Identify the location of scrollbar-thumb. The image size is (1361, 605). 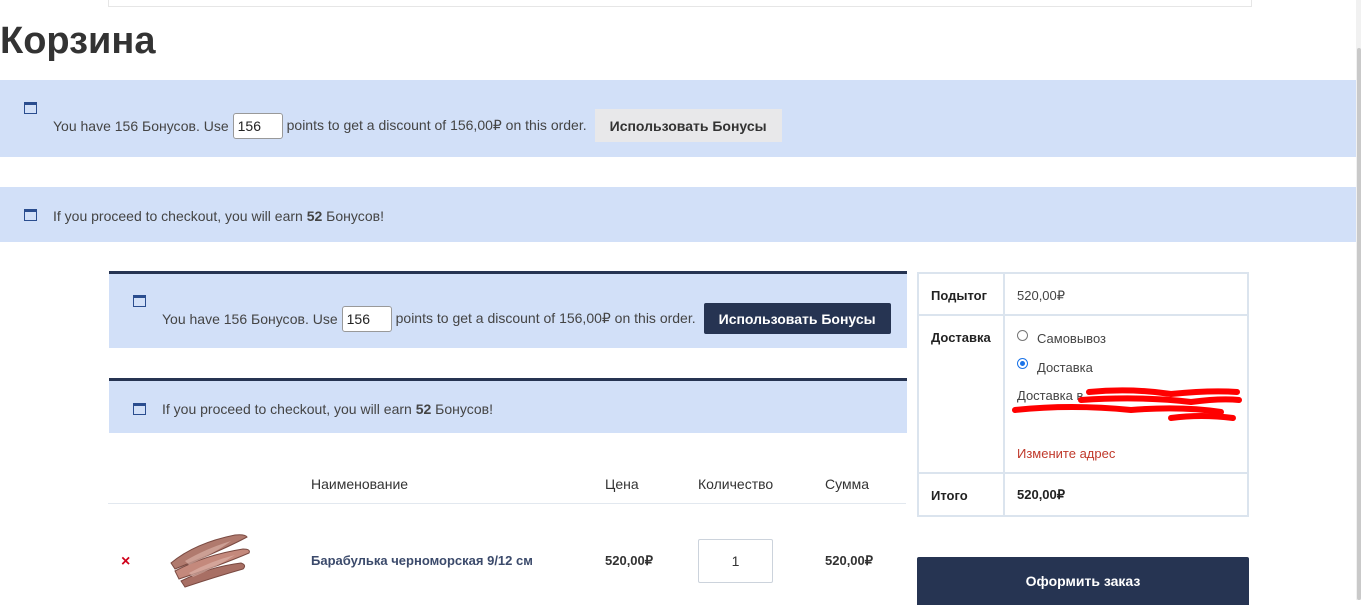
(1359, 324).